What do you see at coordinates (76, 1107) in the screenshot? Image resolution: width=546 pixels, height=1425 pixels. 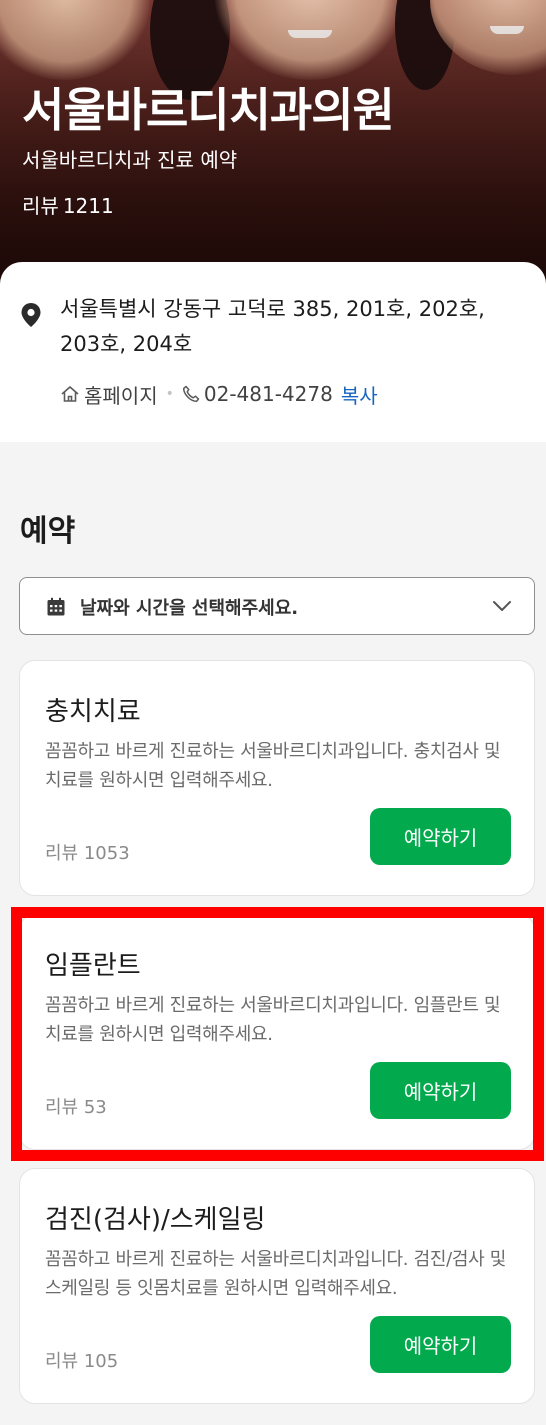 I see `service-review-count: 리뷰 53` at bounding box center [76, 1107].